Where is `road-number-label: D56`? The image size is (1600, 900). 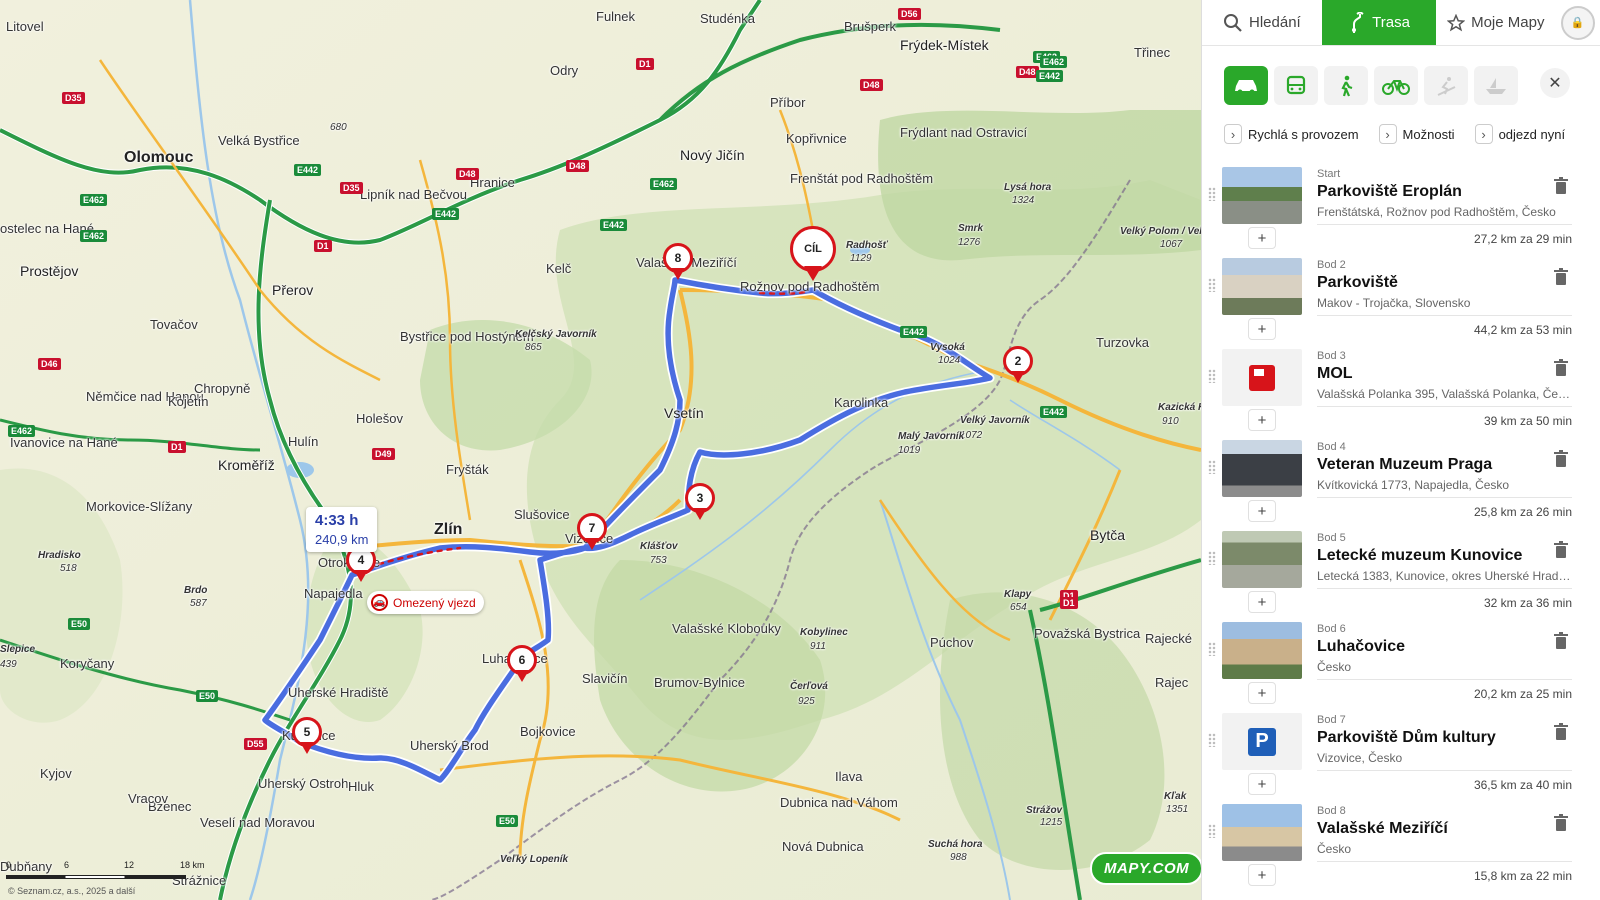 road-number-label: D56 is located at coordinates (909, 14).